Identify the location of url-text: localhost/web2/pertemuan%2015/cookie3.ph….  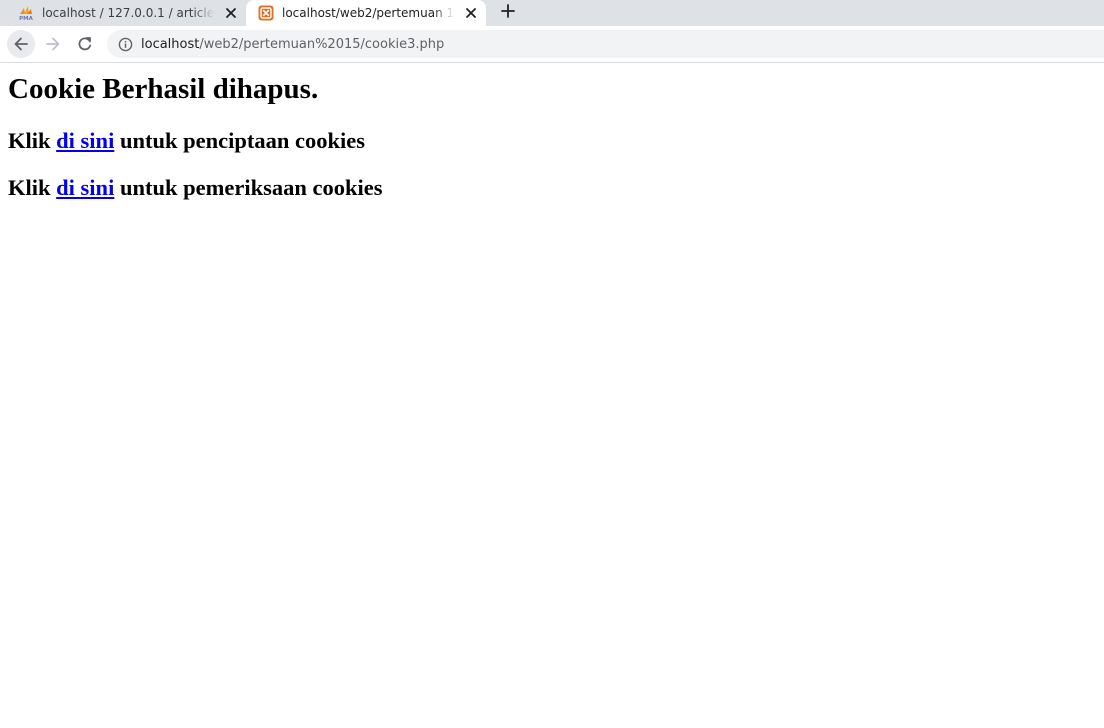
(292, 44).